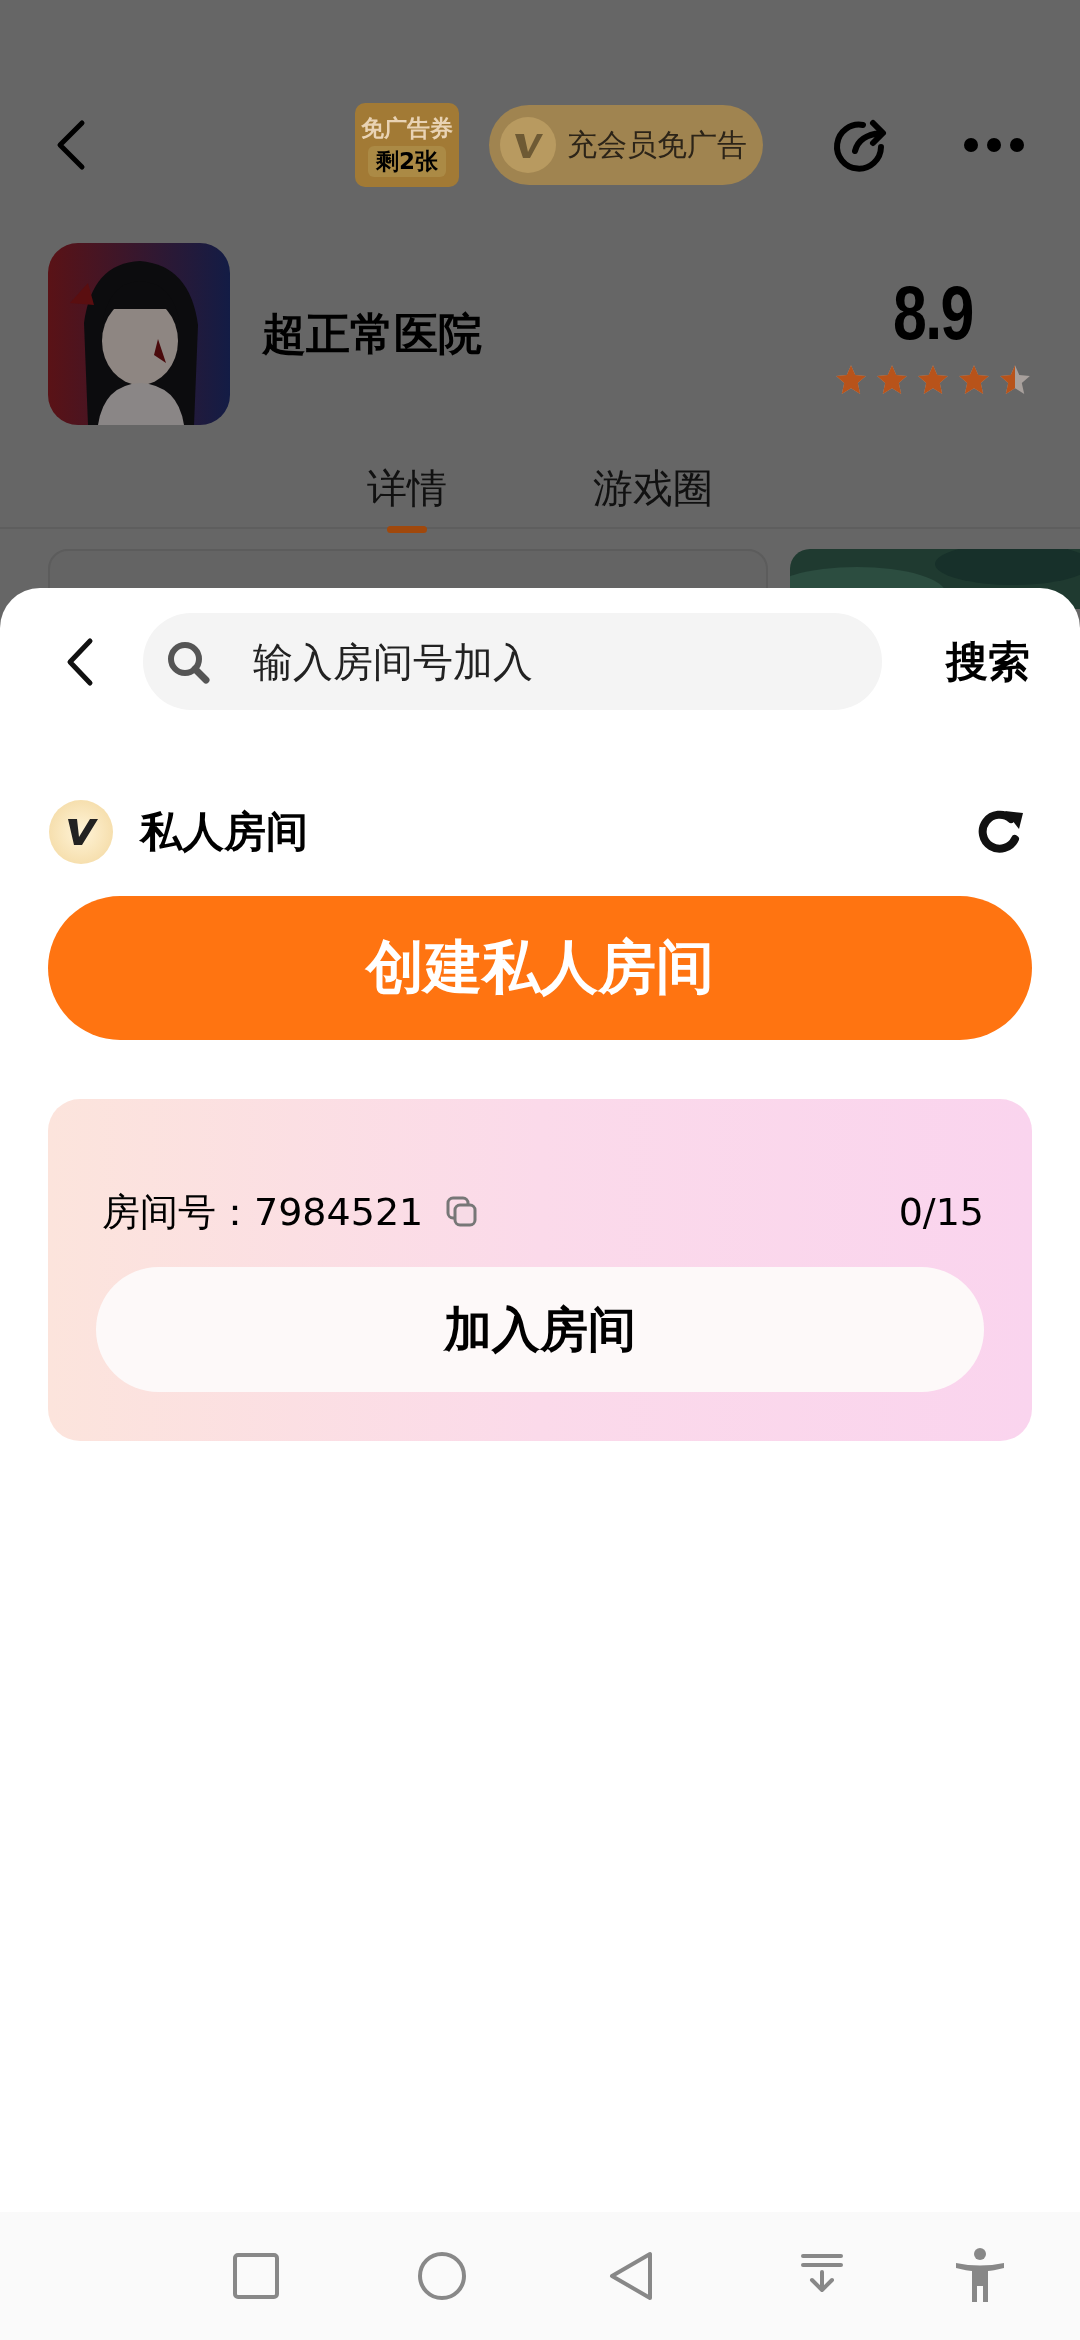  Describe the element at coordinates (626, 145) in the screenshot. I see `vip-button: 充会员免广告` at that location.